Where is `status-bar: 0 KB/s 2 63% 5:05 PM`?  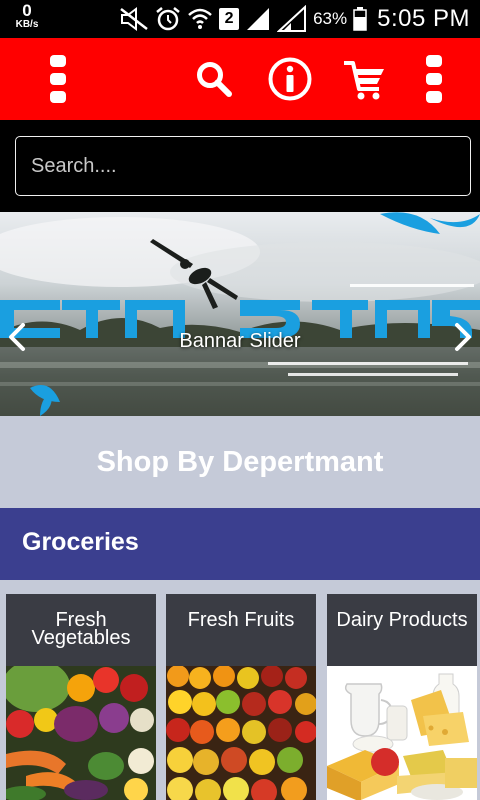 status-bar: 0 KB/s 2 63% 5:05 PM is located at coordinates (240, 19).